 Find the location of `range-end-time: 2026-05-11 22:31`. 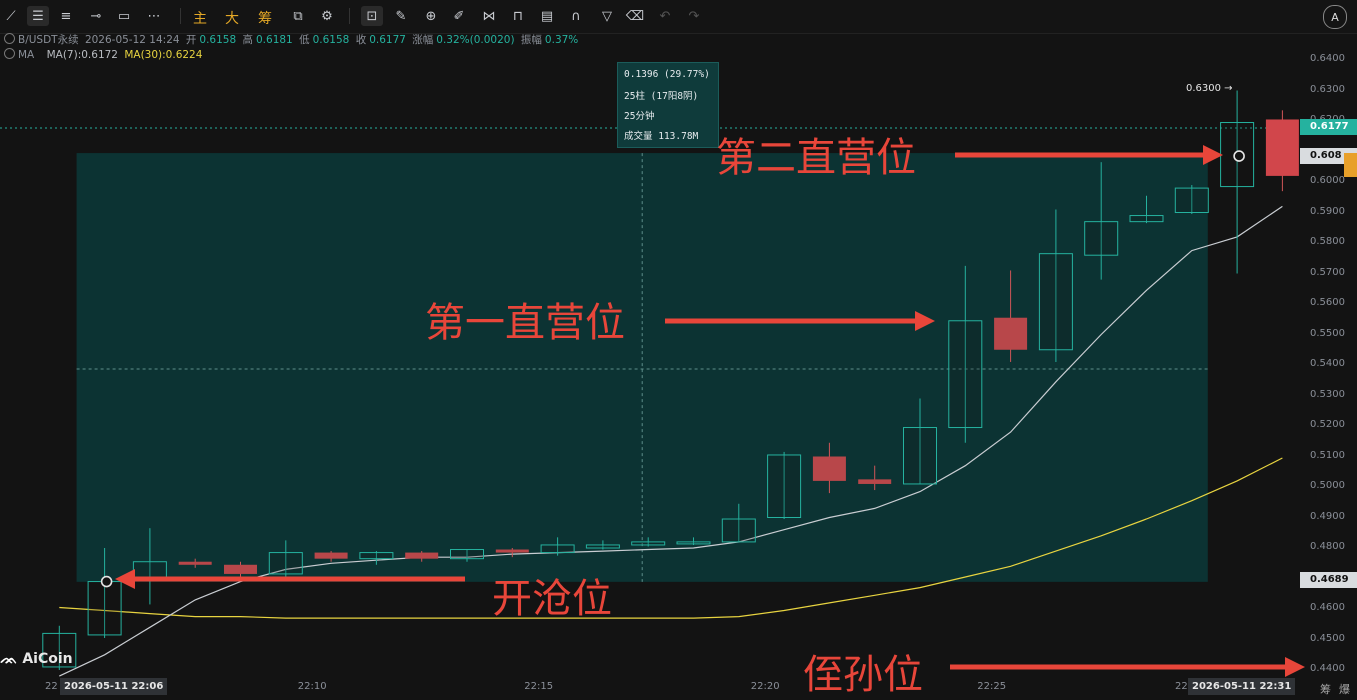

range-end-time: 2026-05-11 22:31 is located at coordinates (1242, 686).